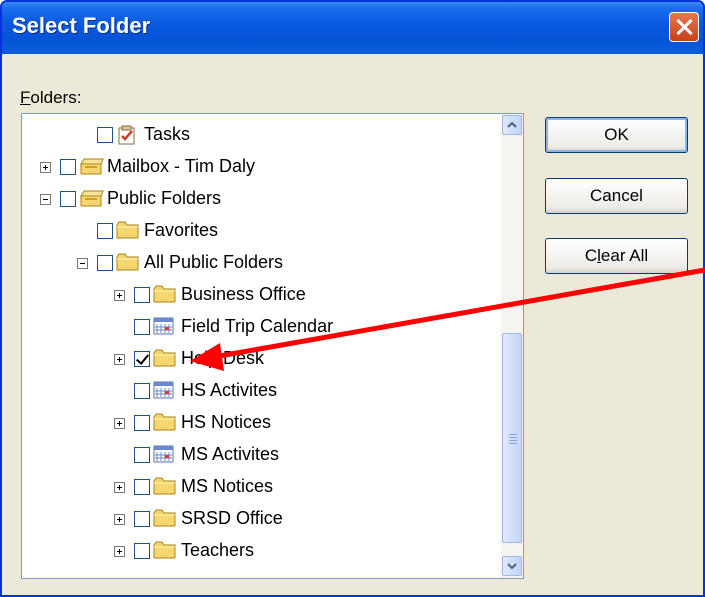 The height and width of the screenshot is (597, 705). I want to click on scrollbar-thumb, so click(512, 438).